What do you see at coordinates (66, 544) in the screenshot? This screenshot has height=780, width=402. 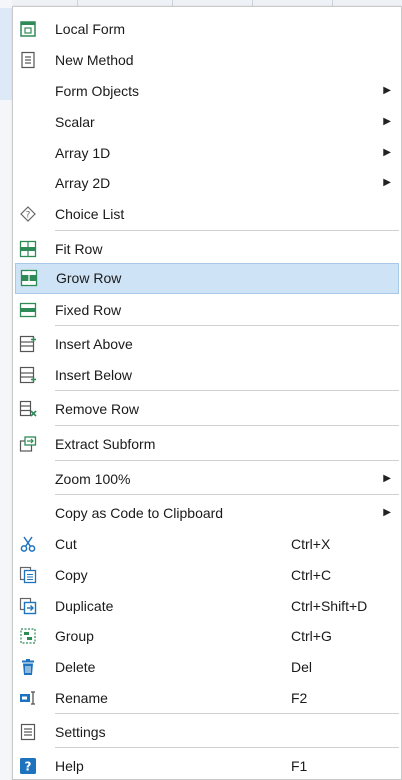 I see `menu-item-label: Cut` at bounding box center [66, 544].